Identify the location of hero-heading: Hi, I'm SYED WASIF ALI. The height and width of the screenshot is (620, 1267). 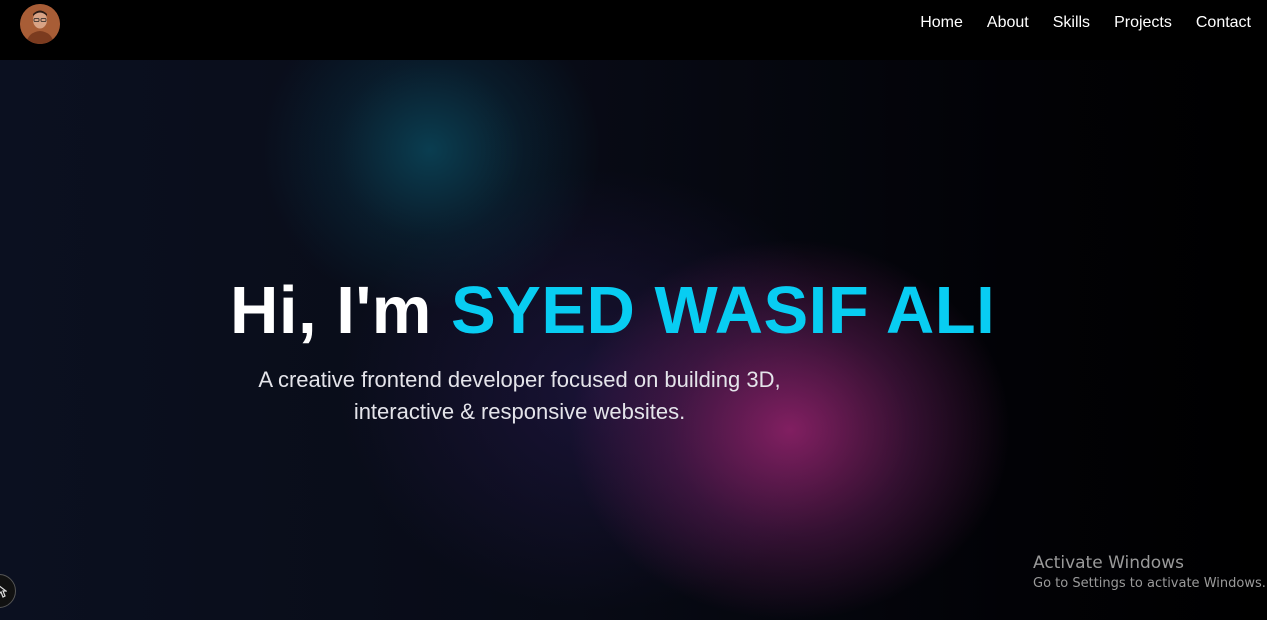
(612, 311).